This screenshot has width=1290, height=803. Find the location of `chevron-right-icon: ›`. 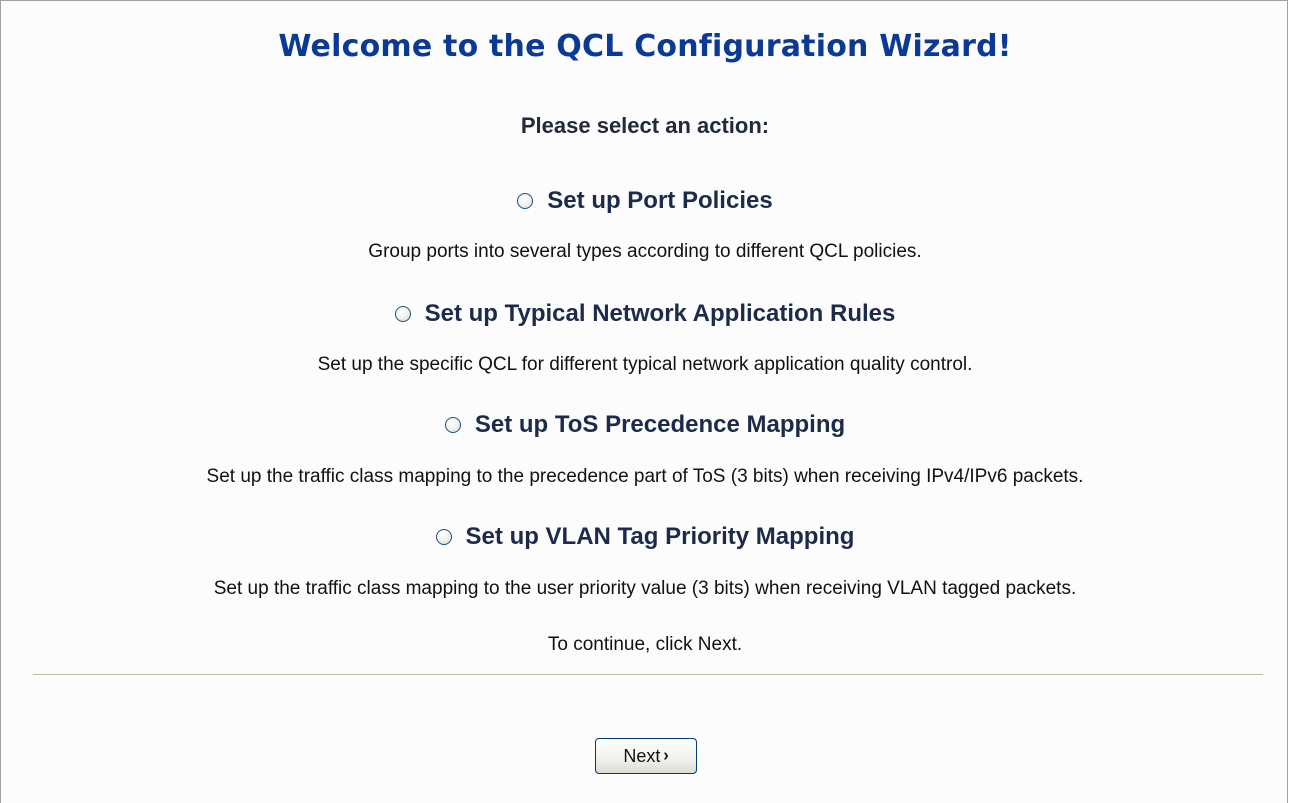

chevron-right-icon: › is located at coordinates (666, 755).